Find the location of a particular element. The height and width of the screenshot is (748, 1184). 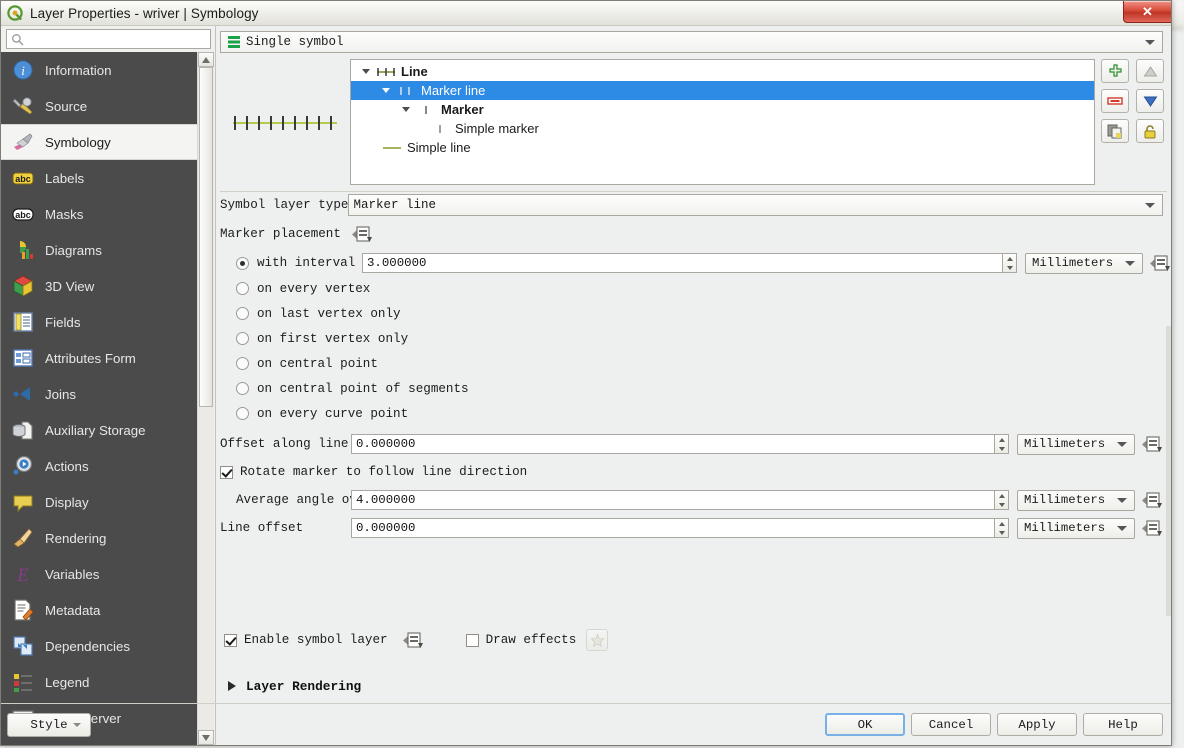

radio-on-every-curve-point is located at coordinates (242, 413).